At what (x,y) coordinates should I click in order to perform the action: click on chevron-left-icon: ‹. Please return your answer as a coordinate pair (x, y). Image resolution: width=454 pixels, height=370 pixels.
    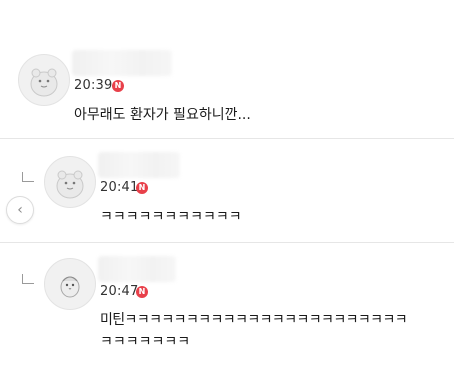
    Looking at the image, I should click on (20, 210).